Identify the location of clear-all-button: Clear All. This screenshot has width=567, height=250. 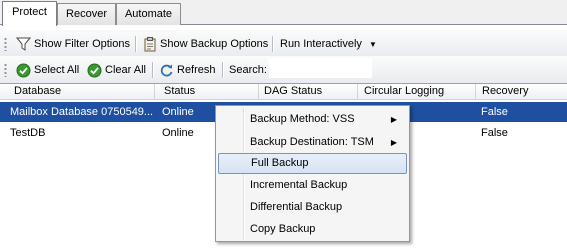
(116, 70).